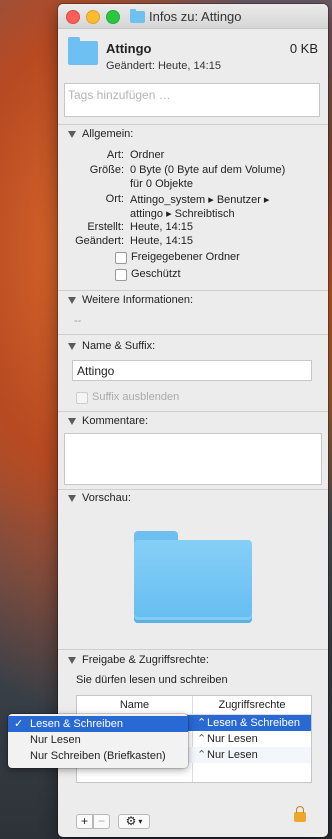 This screenshot has height=839, width=332. What do you see at coordinates (185, 257) in the screenshot?
I see `shared-folder-label: Freigegebener Ordner` at bounding box center [185, 257].